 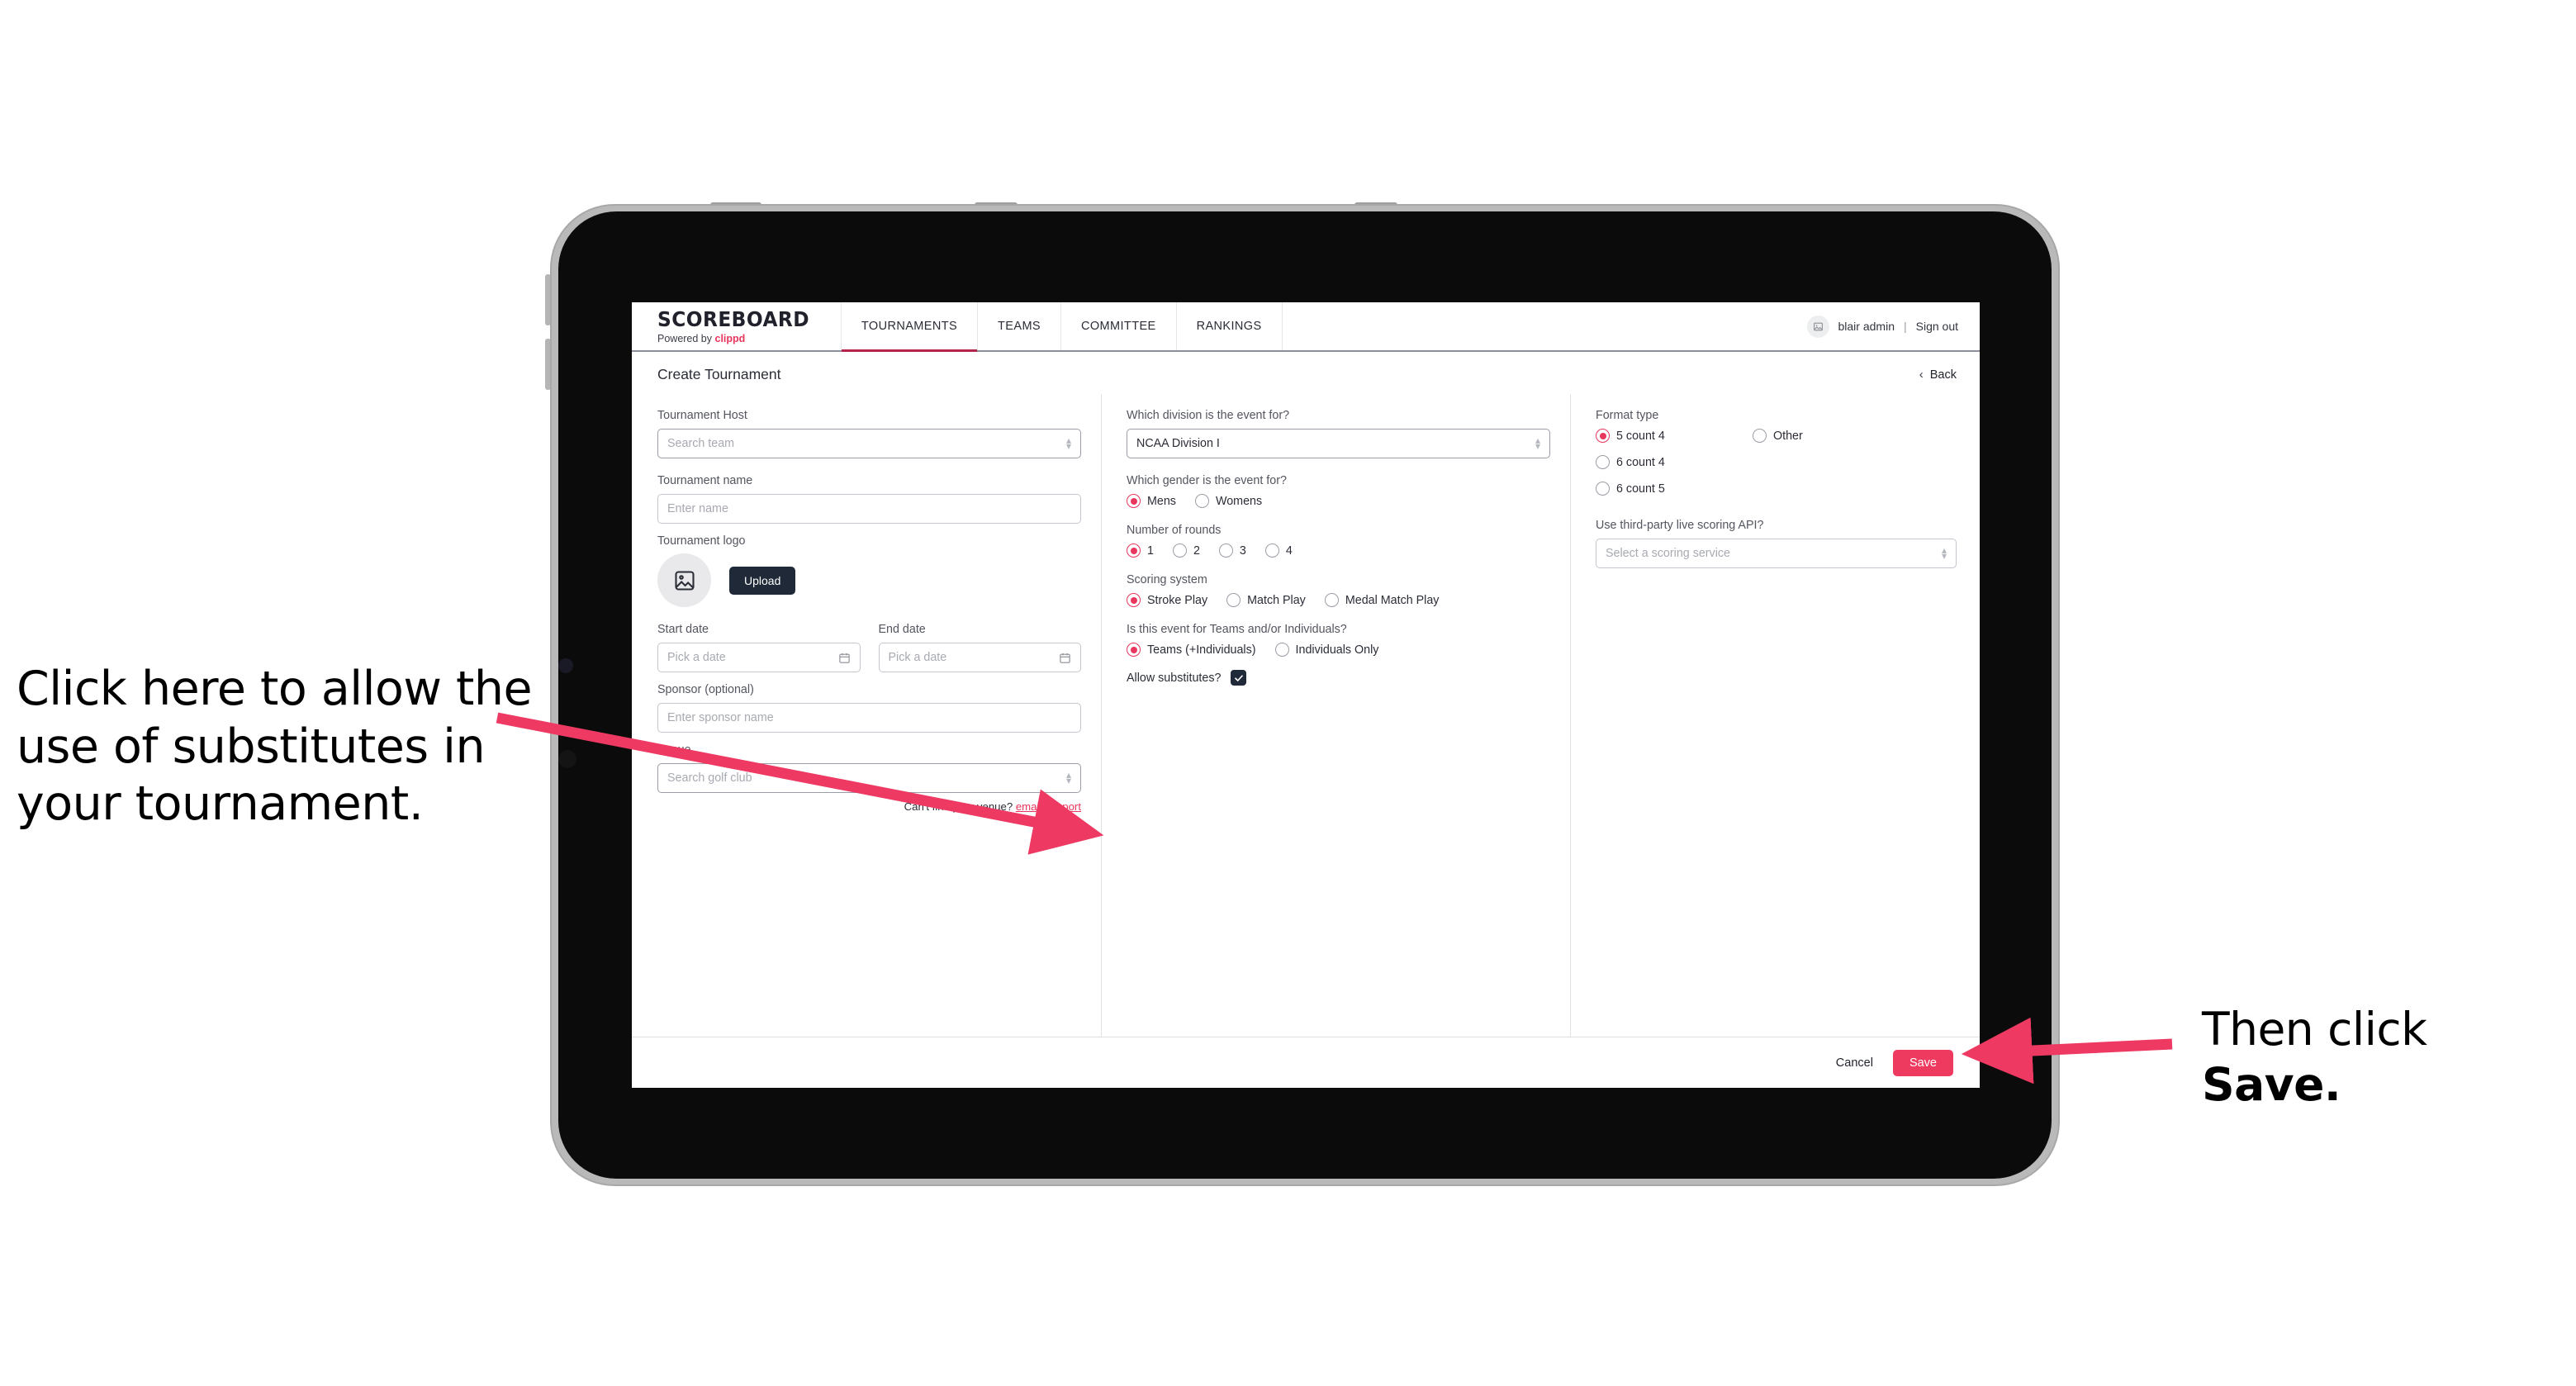 I want to click on main-navigation: TOURNAMENTS TEAMS COMMITTEE RANKINGS, so click(x=1061, y=327).